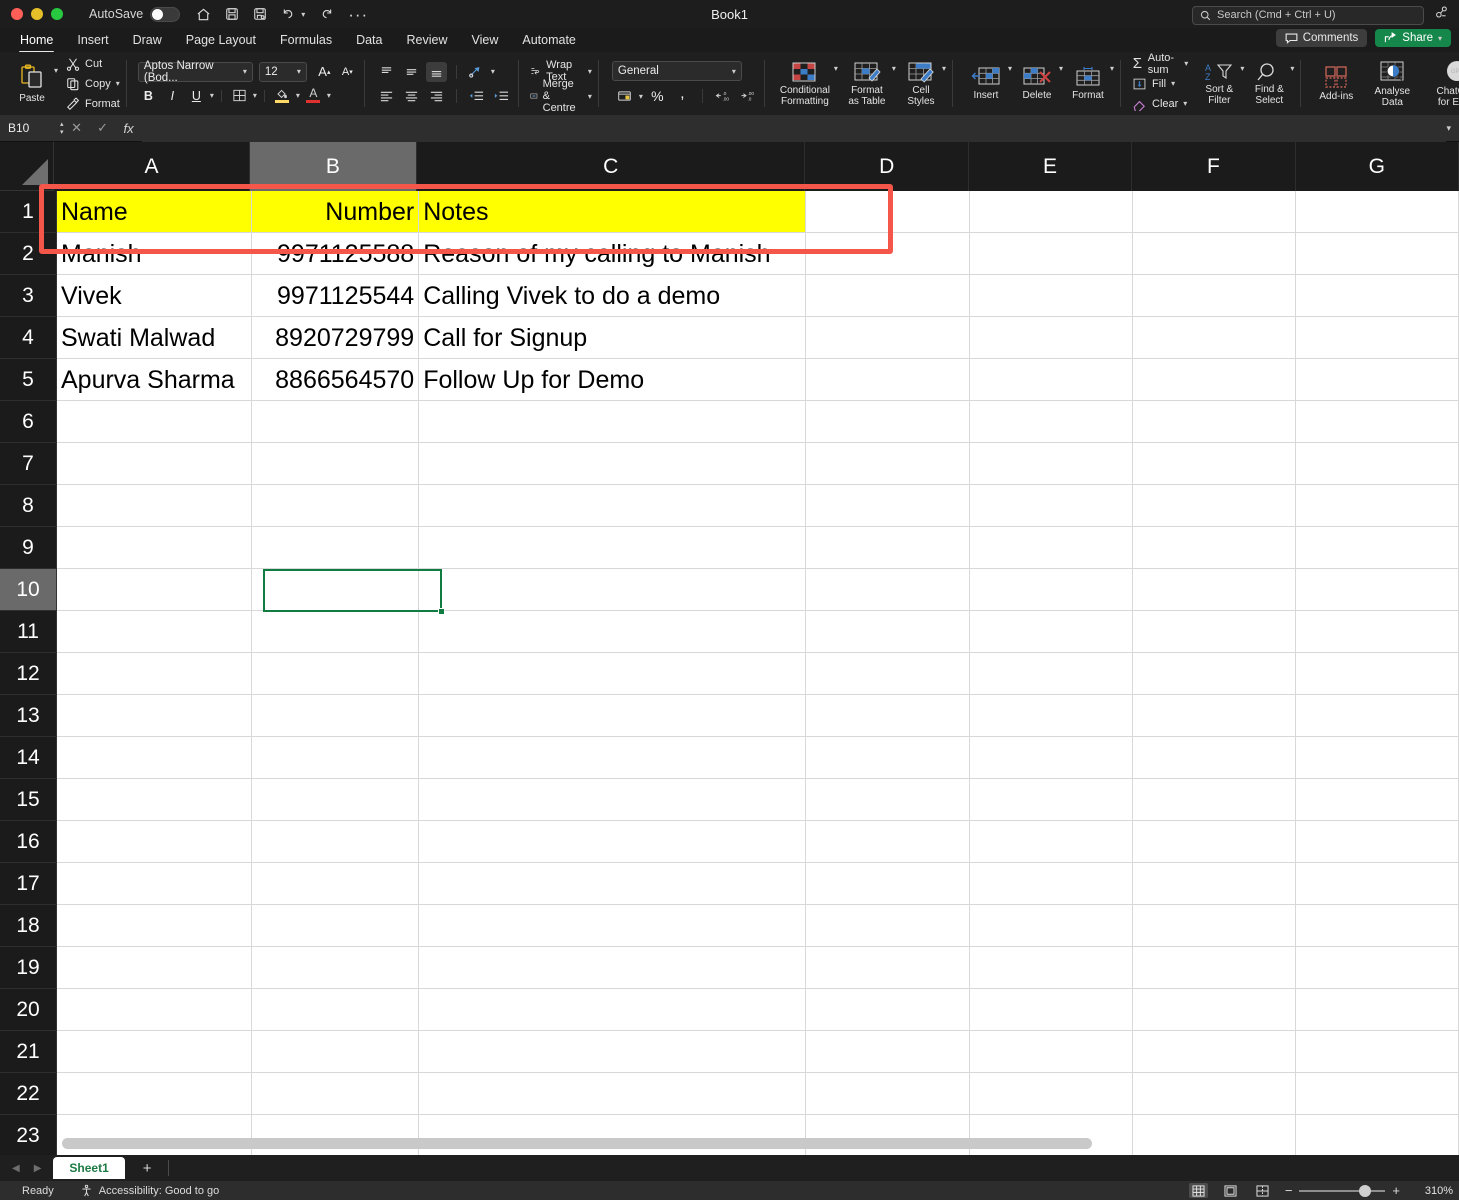  What do you see at coordinates (324, 72) in the screenshot?
I see `increase-font-size-button: A ▴` at bounding box center [324, 72].